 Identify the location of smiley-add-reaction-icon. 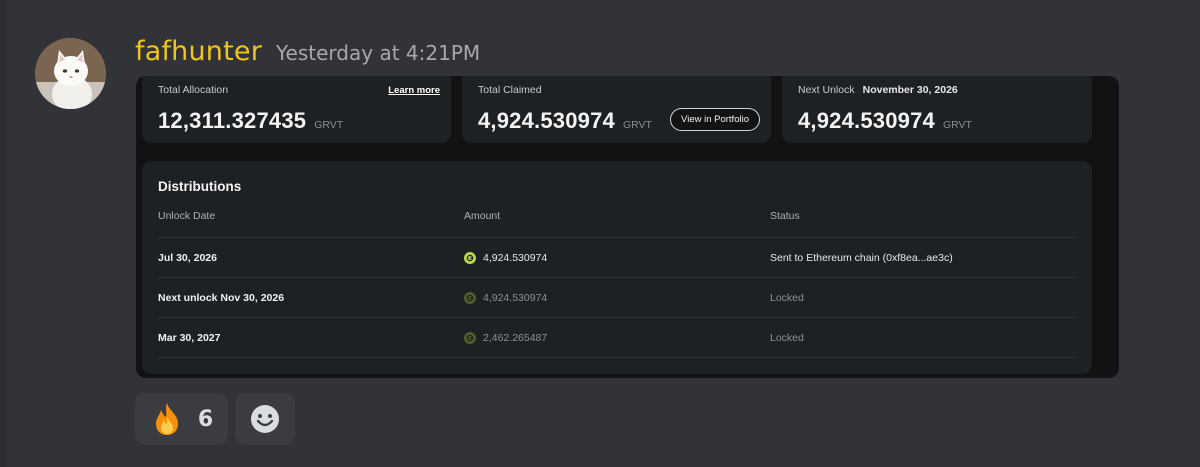
(265, 419).